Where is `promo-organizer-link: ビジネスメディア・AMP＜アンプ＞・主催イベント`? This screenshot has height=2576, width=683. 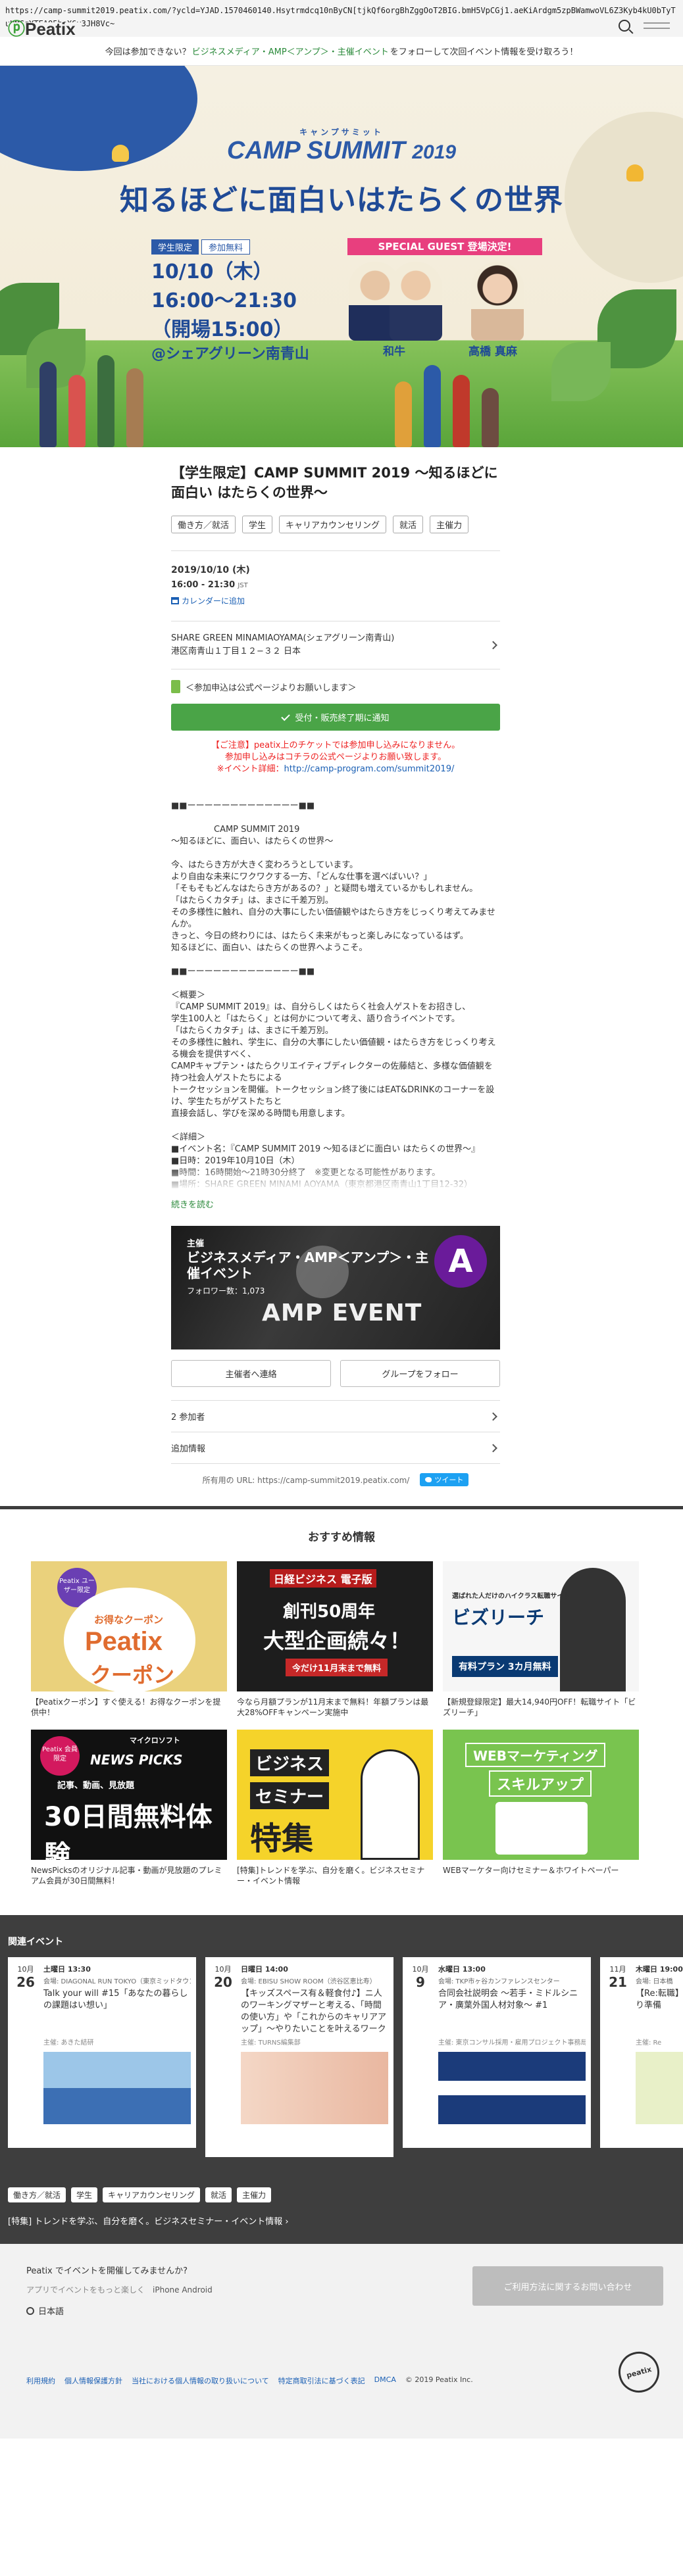 promo-organizer-link: ビジネスメディア・AMP＜アンプ＞・主催イベント is located at coordinates (290, 51).